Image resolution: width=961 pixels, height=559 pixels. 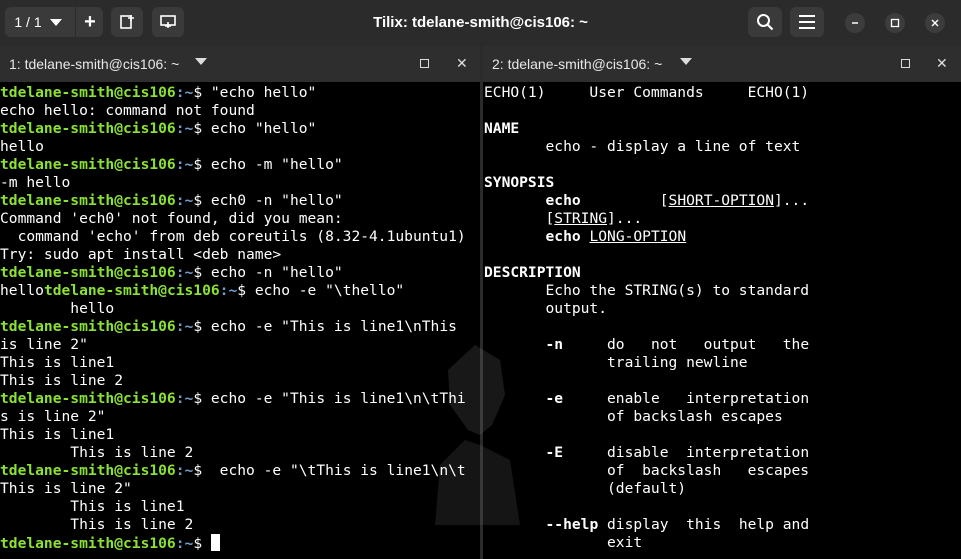 I want to click on sync-input-button, so click(x=168, y=22).